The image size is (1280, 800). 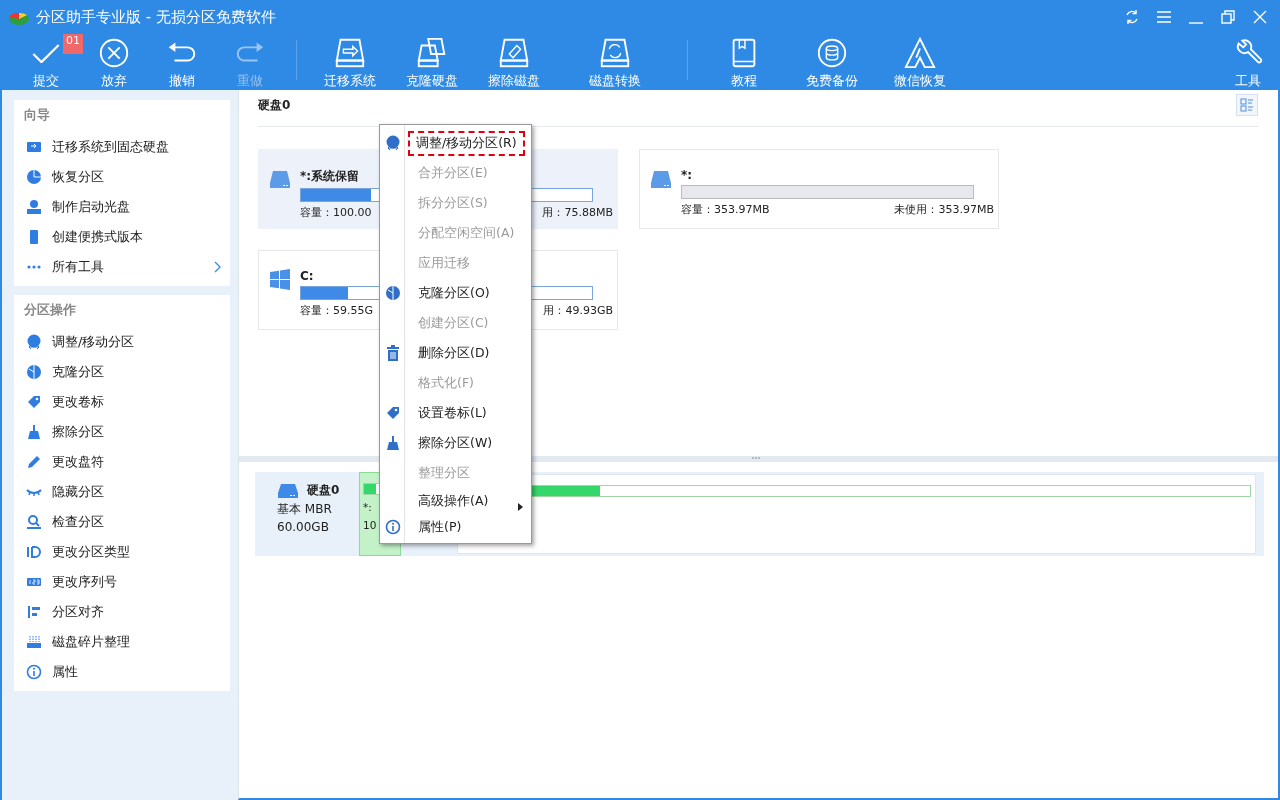 What do you see at coordinates (305, 509) in the screenshot?
I see `disk-type: 基本 MBR` at bounding box center [305, 509].